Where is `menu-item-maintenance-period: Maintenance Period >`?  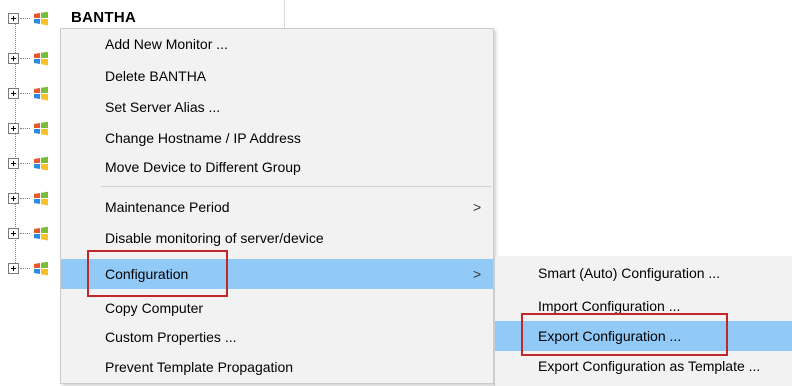 menu-item-maintenance-period: Maintenance Period > is located at coordinates (277, 207).